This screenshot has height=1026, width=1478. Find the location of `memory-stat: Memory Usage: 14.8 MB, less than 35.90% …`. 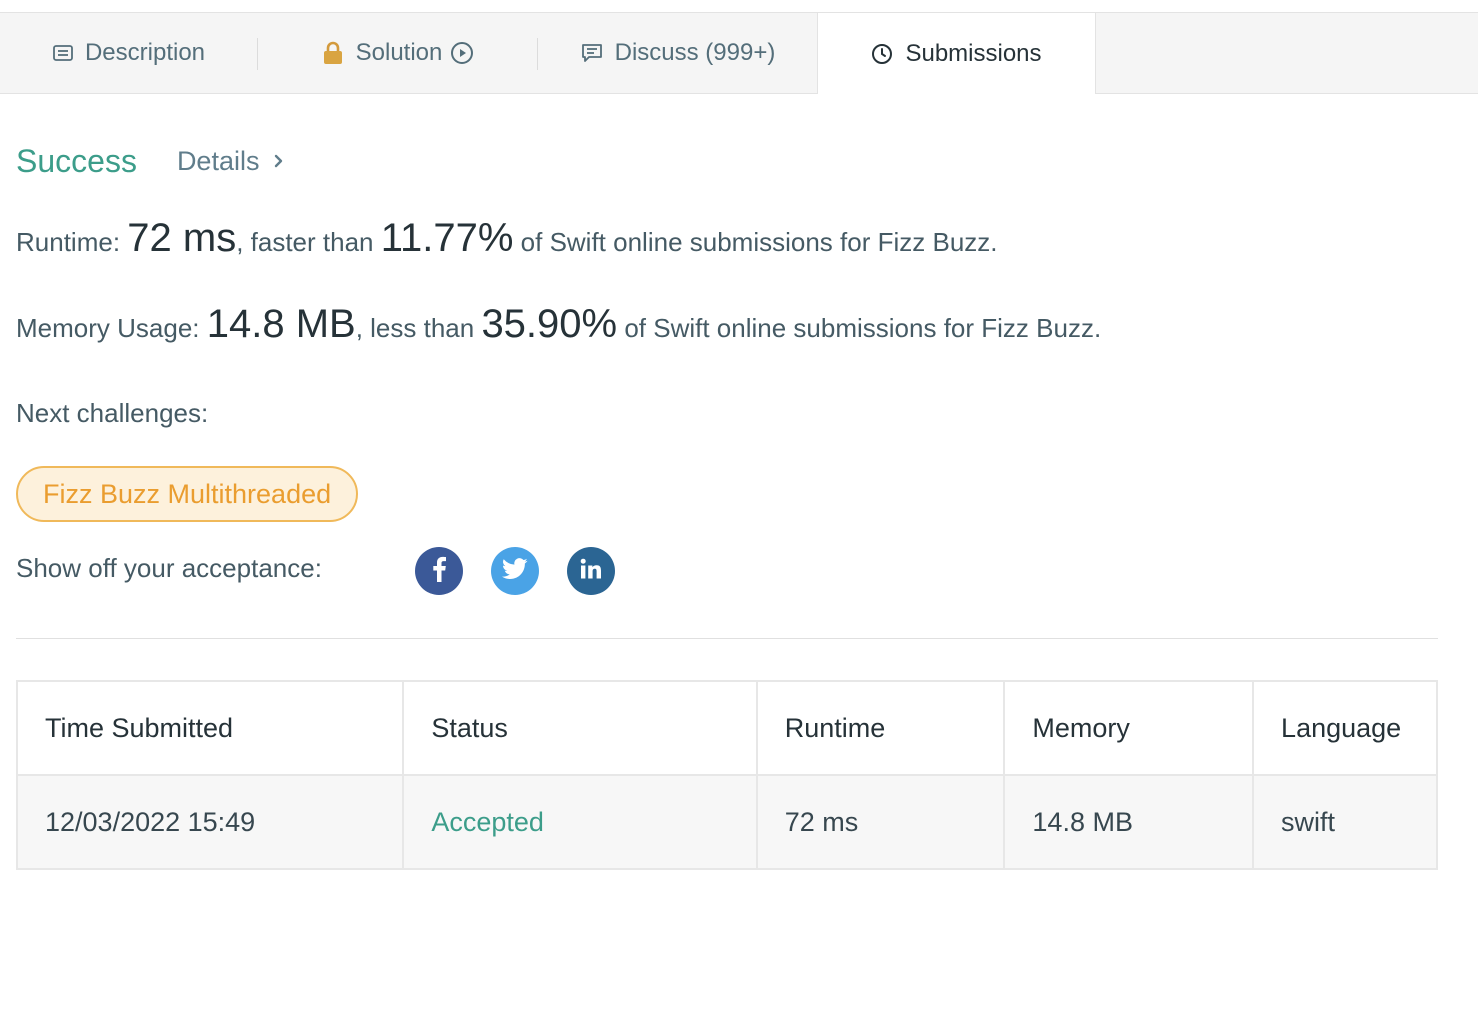

memory-stat: Memory Usage: 14.8 MB, less than 35.90% … is located at coordinates (558, 324).